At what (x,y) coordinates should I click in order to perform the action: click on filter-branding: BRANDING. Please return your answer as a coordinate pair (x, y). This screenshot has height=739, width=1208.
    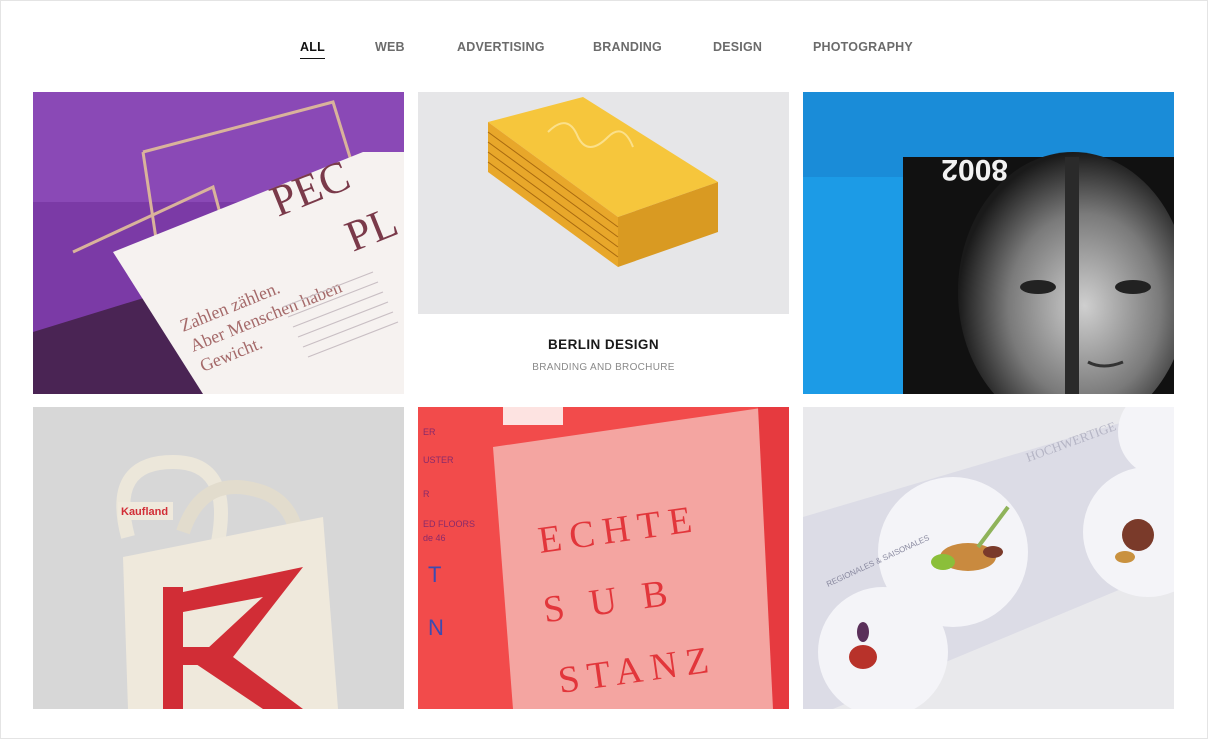
    Looking at the image, I should click on (627, 47).